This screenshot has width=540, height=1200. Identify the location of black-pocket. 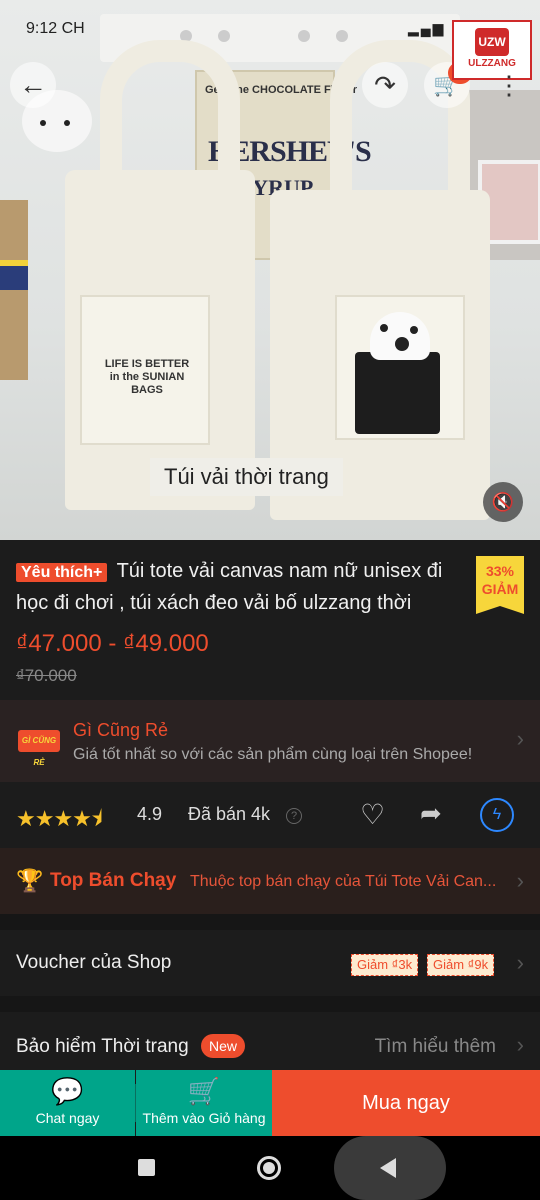
(397, 393).